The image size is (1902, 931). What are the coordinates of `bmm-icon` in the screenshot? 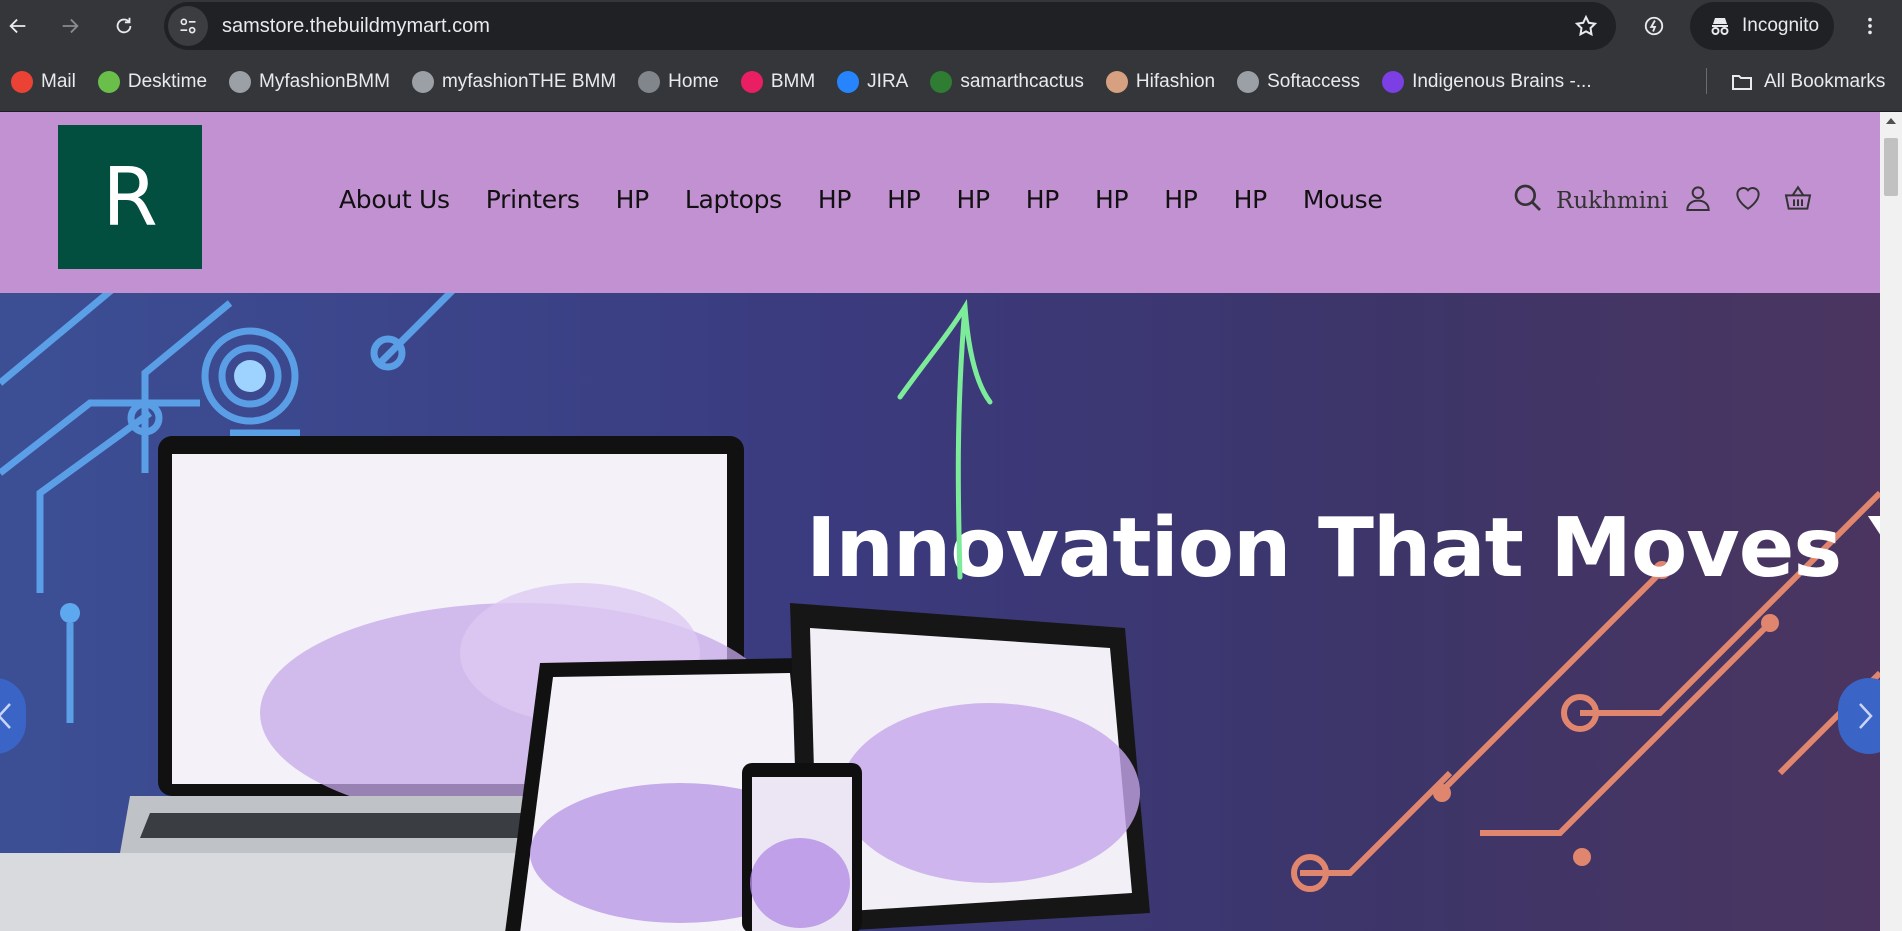 It's located at (751, 81).